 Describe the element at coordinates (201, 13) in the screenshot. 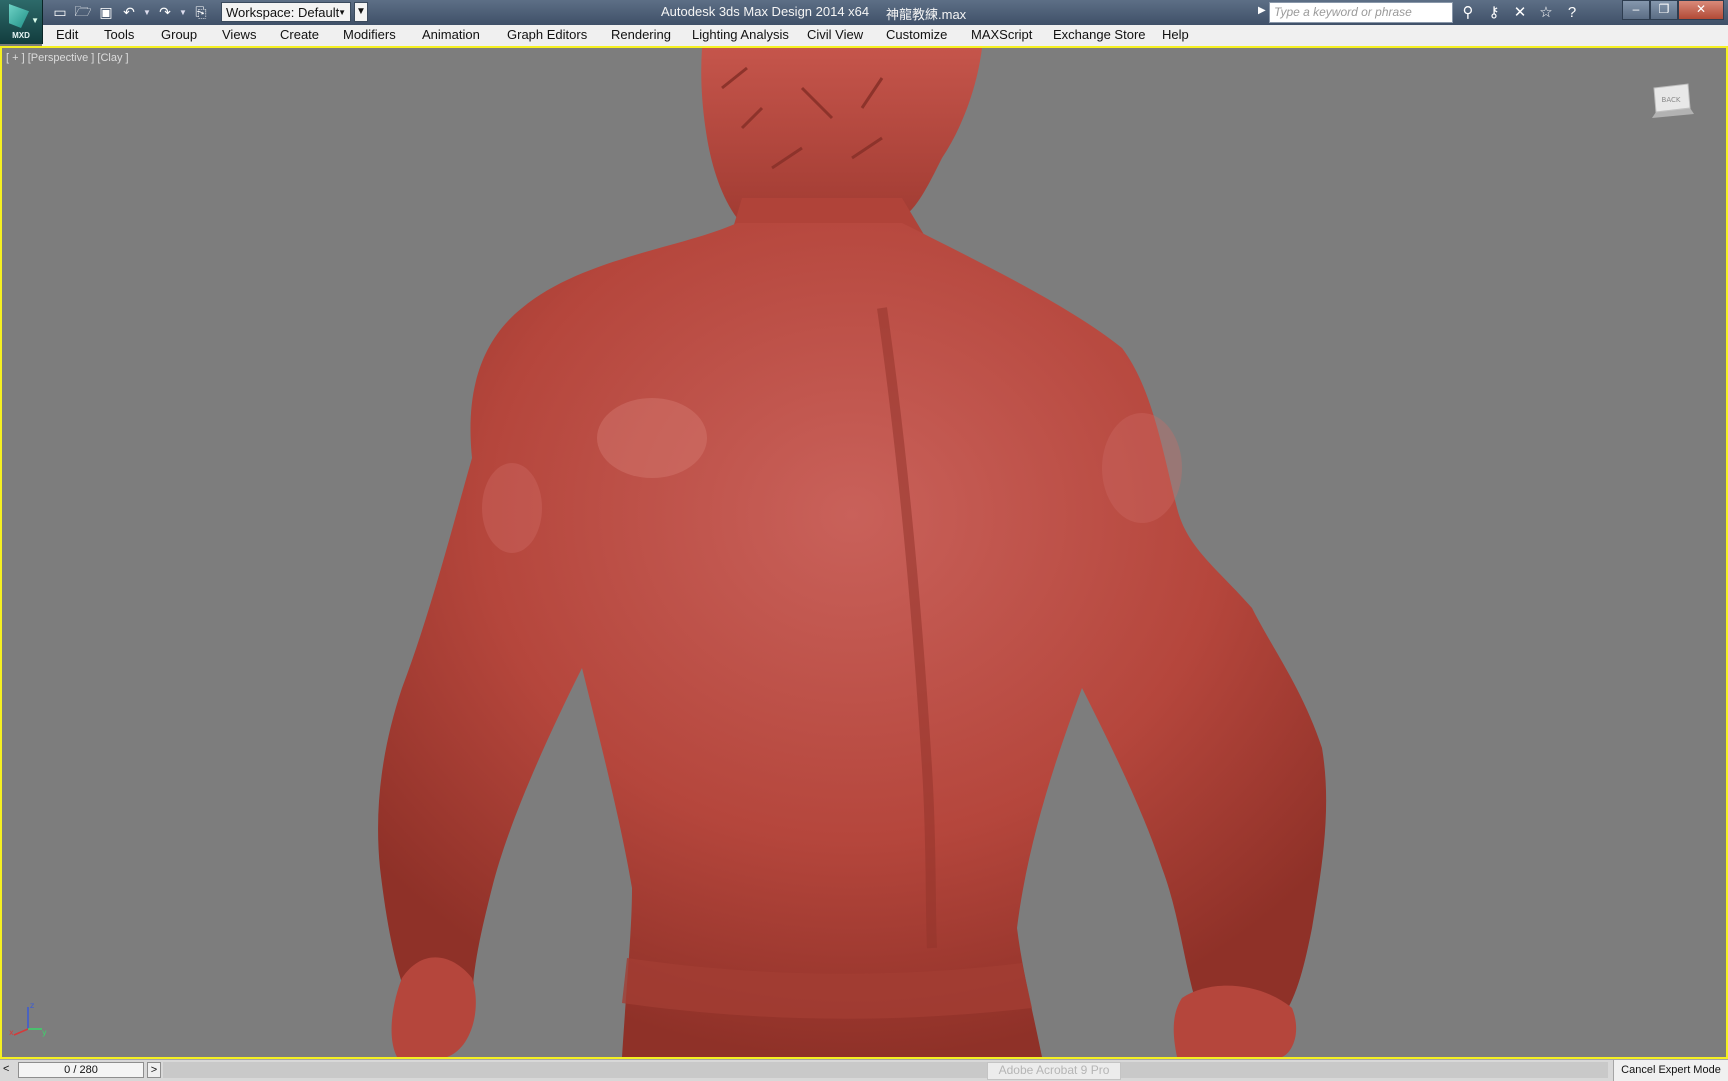

I see `project-folder-icon: ⎘` at that location.